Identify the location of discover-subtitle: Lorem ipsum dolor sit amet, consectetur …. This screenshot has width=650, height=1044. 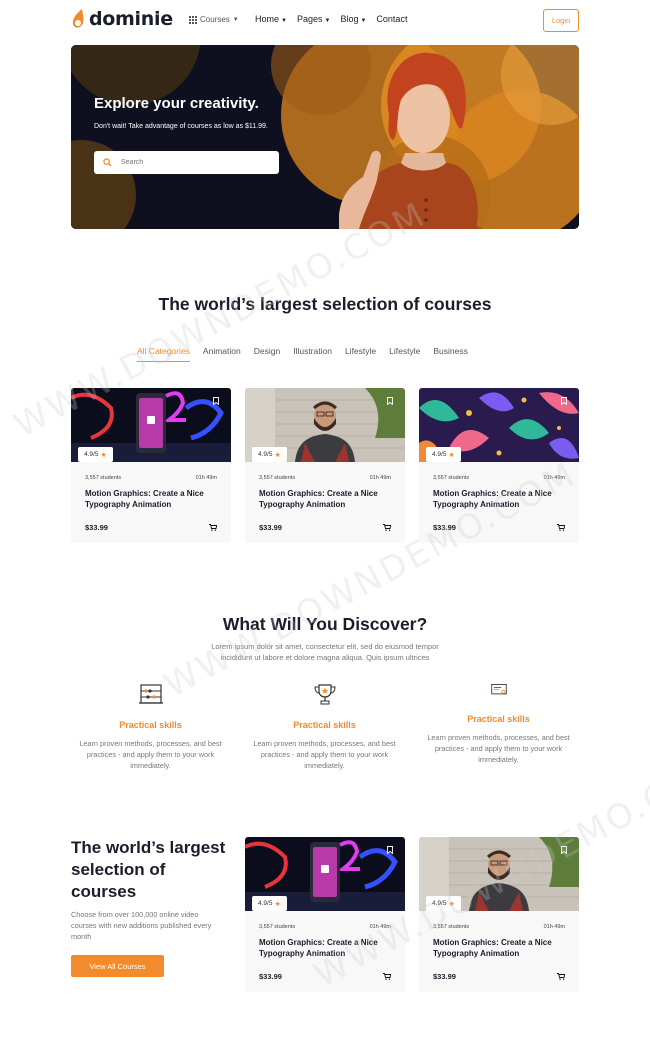
(325, 652).